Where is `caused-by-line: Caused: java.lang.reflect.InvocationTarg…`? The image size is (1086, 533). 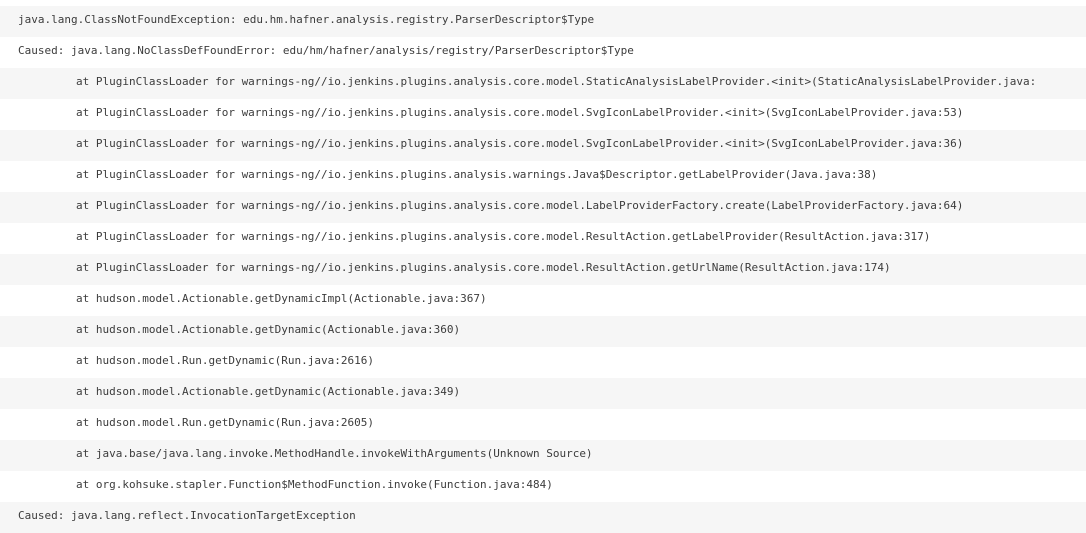
caused-by-line: Caused: java.lang.reflect.InvocationTarg… is located at coordinates (543, 517).